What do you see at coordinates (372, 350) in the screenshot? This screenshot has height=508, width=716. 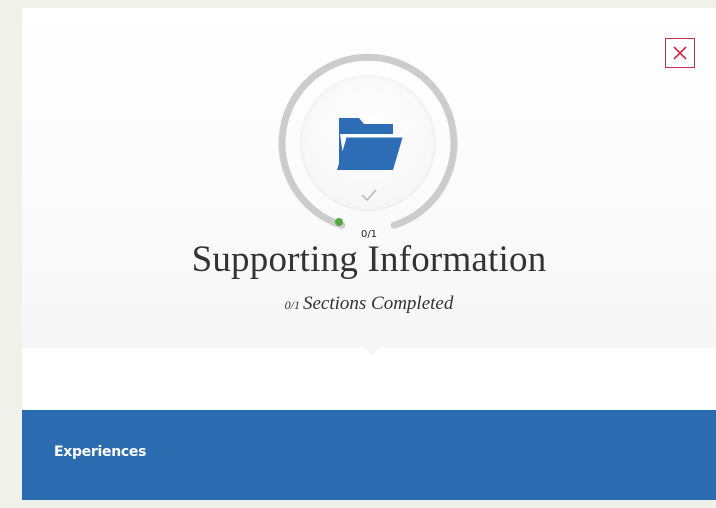 I see `header-pointer` at bounding box center [372, 350].